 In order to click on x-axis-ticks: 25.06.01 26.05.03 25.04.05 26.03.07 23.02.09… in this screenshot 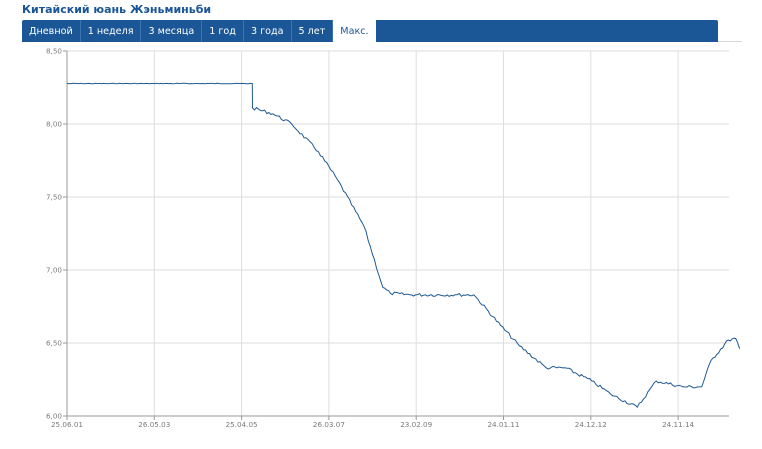, I will do `click(373, 424)`.